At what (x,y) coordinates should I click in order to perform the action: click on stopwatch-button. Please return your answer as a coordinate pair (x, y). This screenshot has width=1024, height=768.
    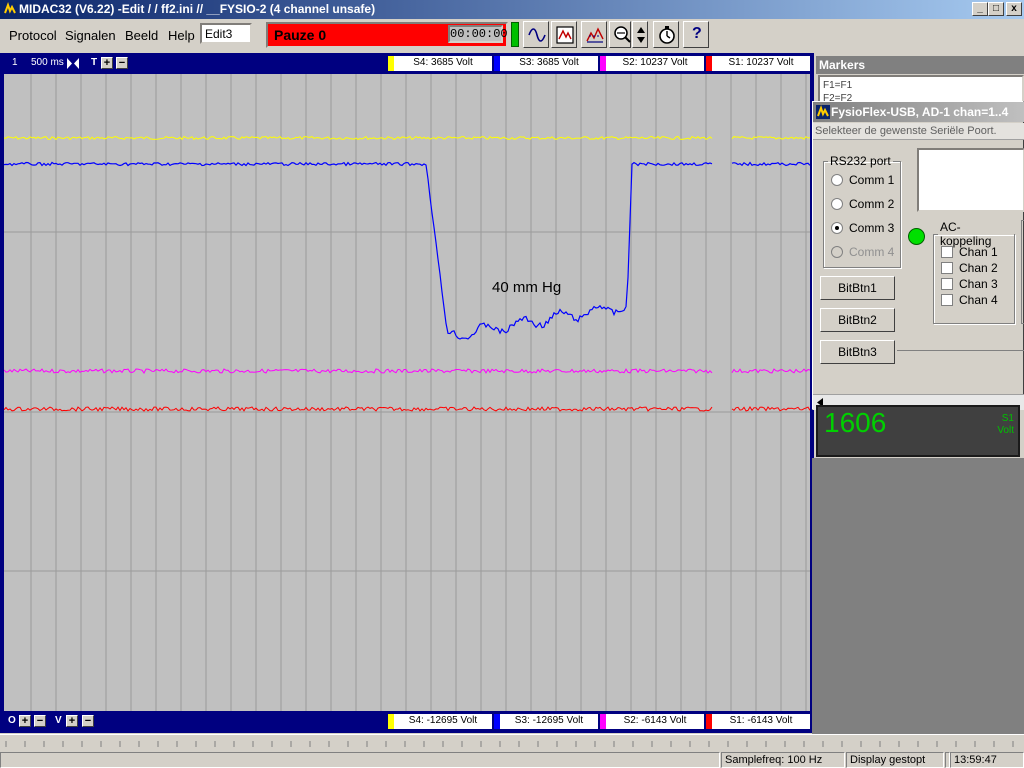
    Looking at the image, I should click on (666, 34).